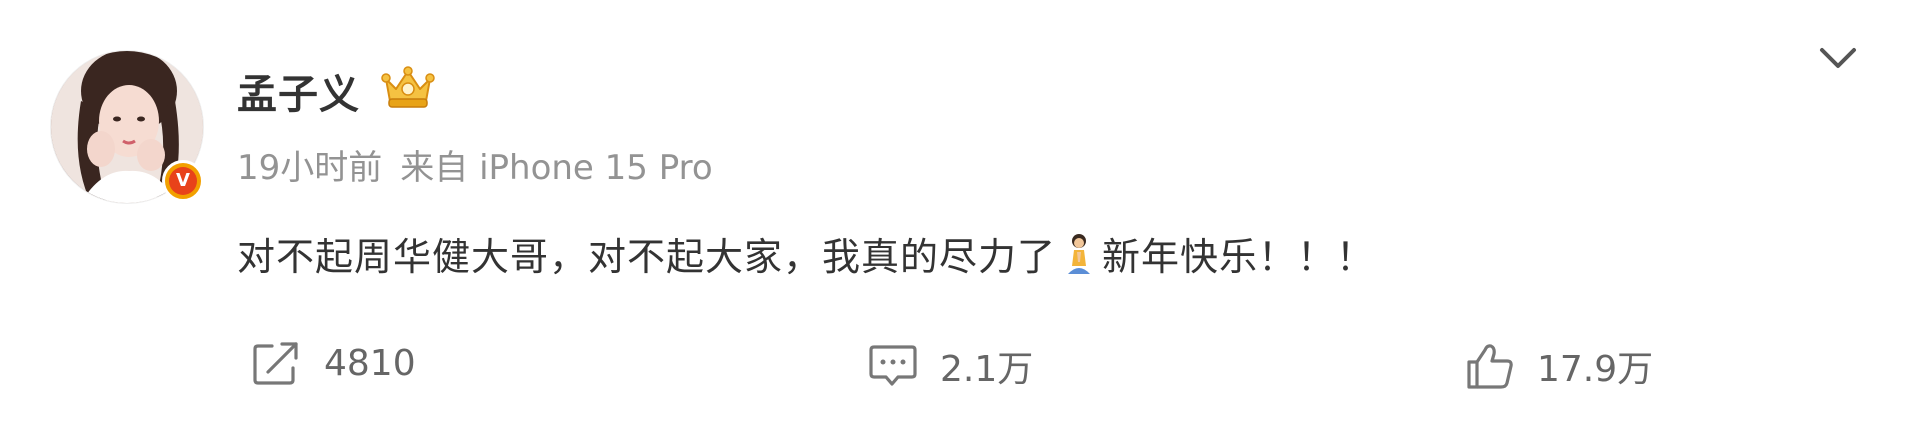  I want to click on comment-button: 2.1万, so click(950, 366).